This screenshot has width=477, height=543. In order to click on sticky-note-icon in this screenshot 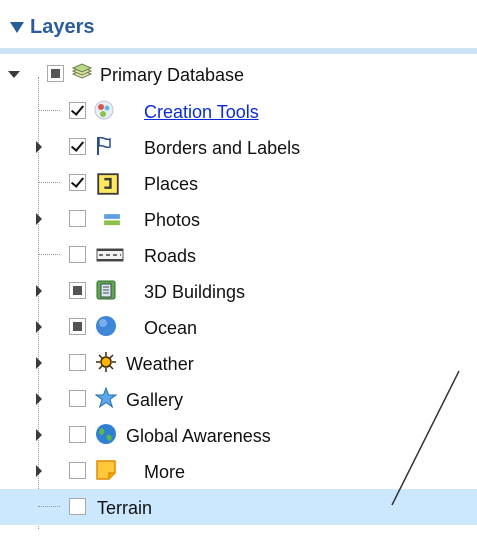, I will do `click(106, 470)`.